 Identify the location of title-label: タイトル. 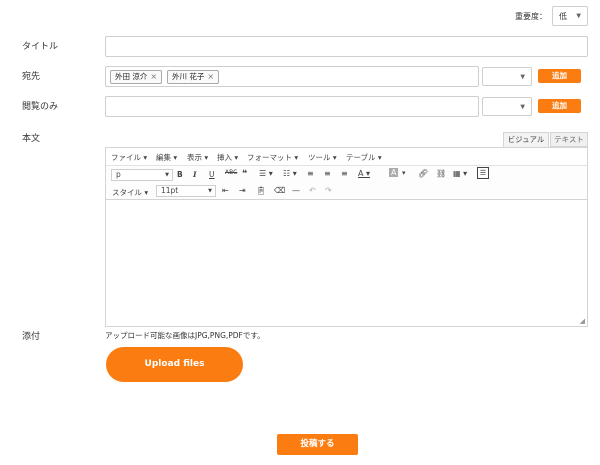
(40, 47).